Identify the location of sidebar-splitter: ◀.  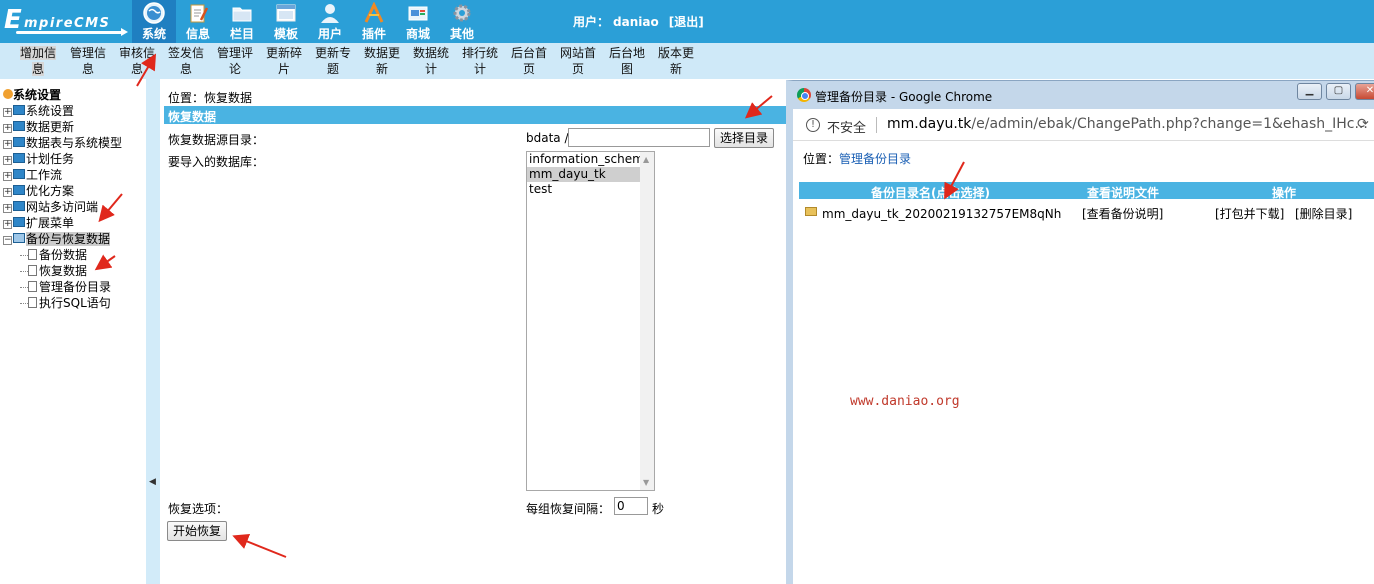
(153, 331).